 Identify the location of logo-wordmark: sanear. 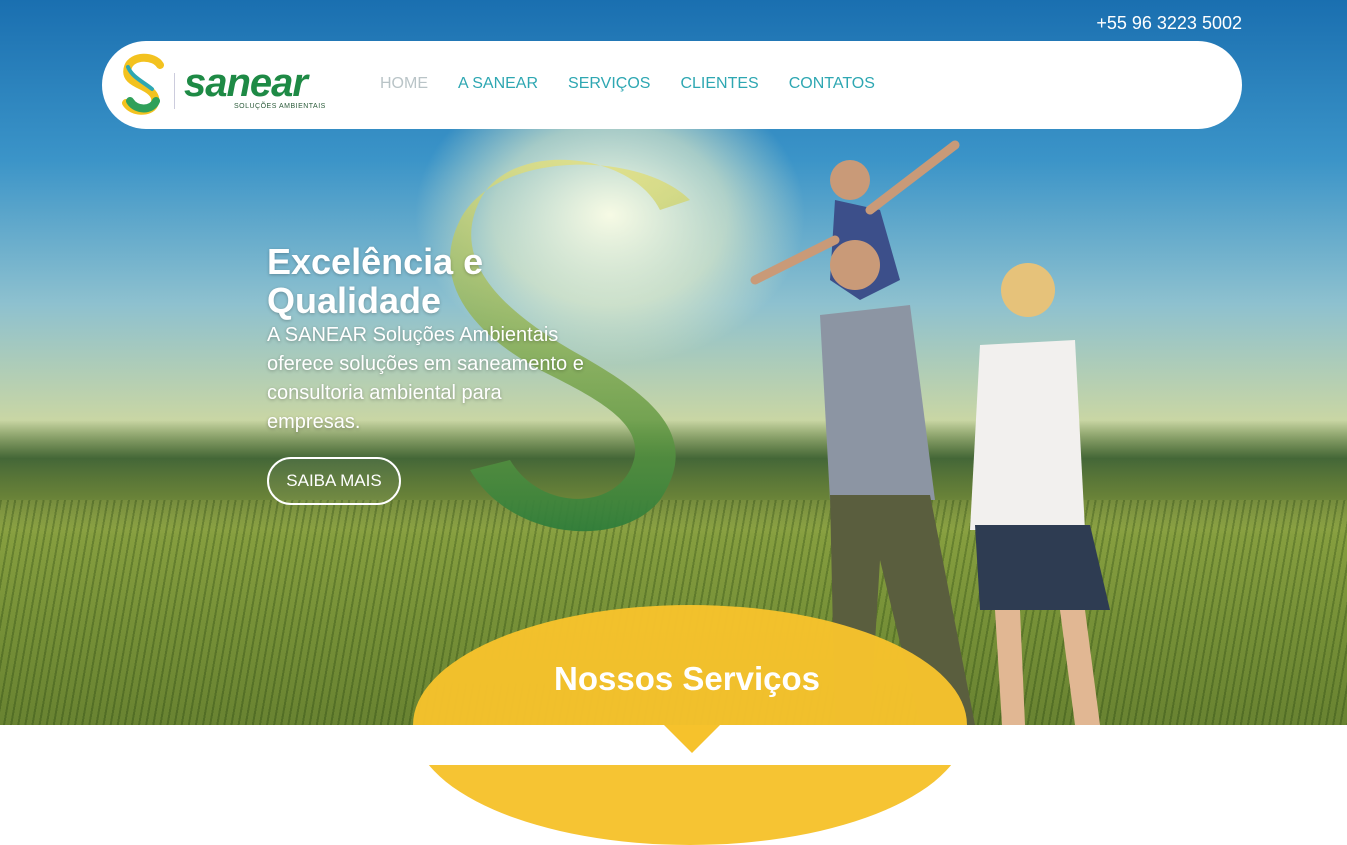
(246, 83).